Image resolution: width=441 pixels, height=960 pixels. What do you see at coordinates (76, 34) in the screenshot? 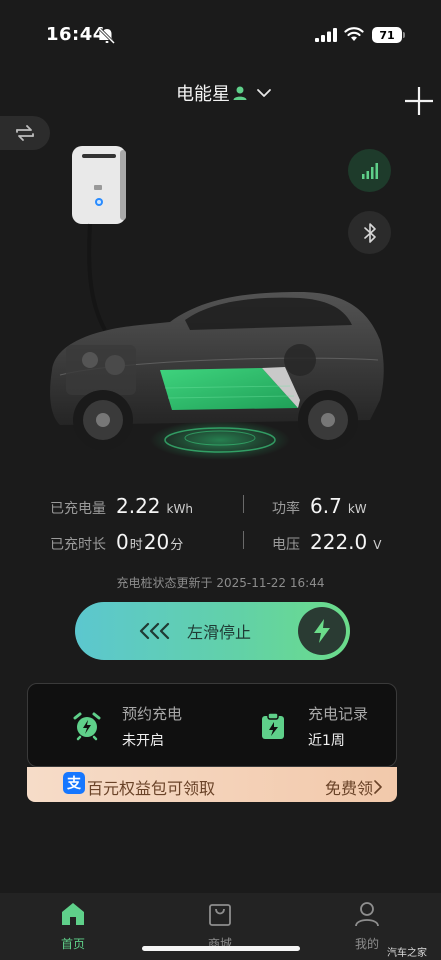
I see `status-time: 16:44` at bounding box center [76, 34].